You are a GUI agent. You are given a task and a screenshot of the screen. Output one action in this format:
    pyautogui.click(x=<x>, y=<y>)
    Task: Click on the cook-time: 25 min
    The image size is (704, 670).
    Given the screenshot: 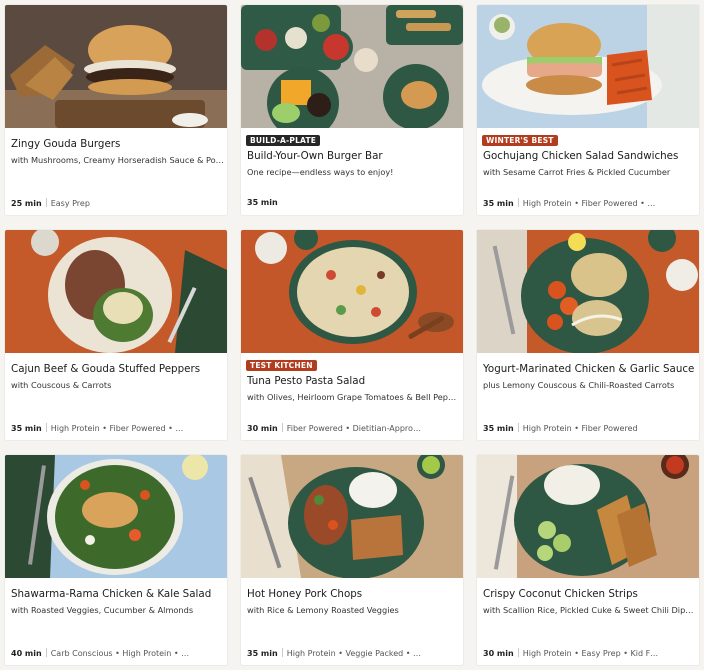 What is the action you would take?
    pyautogui.click(x=26, y=203)
    